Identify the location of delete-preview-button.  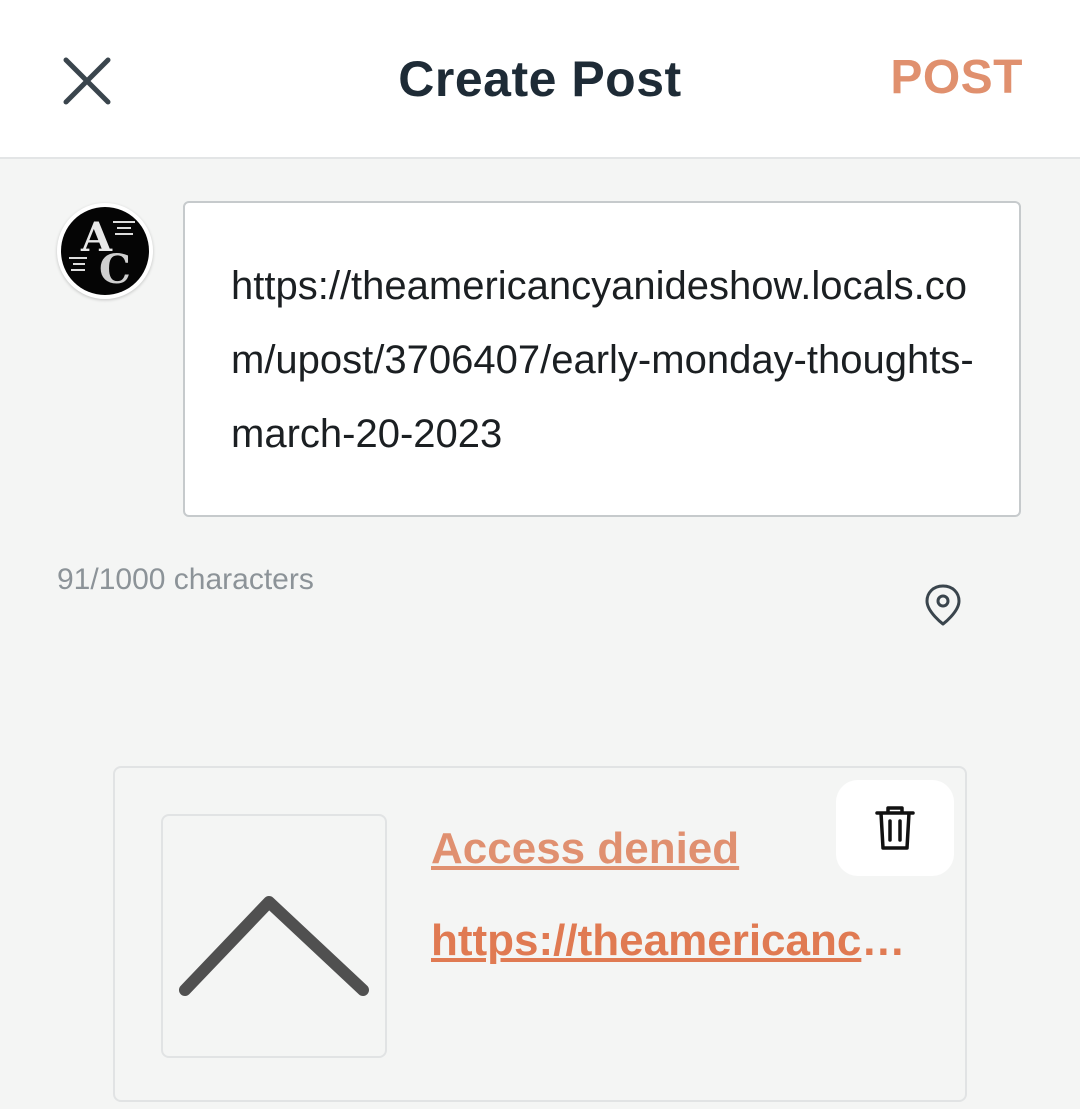
(895, 828).